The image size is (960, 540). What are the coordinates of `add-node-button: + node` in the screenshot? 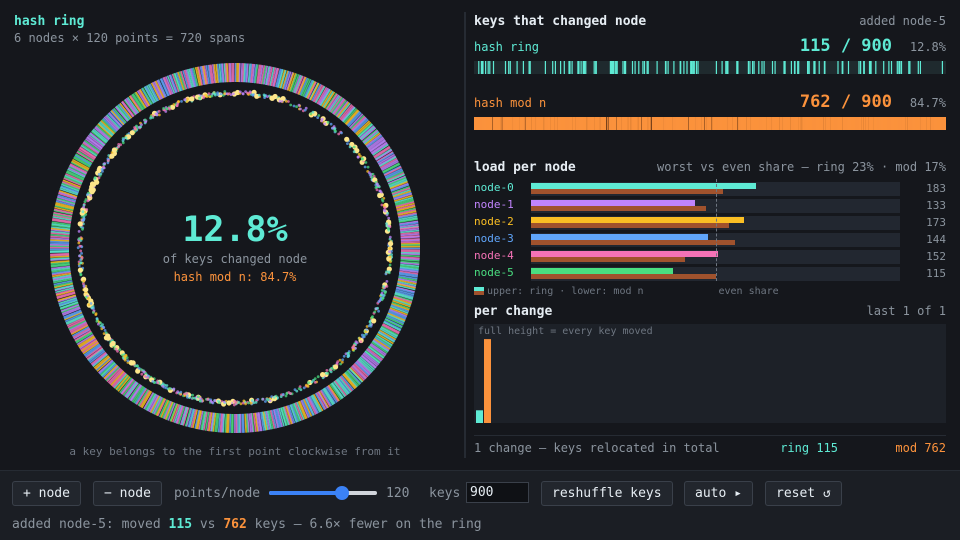 It's located at (46, 493).